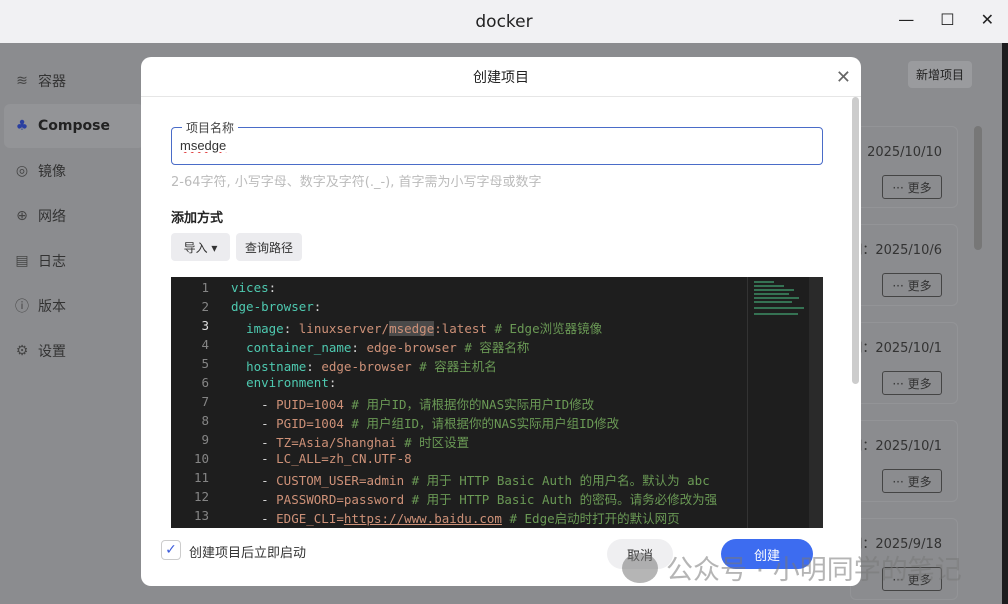 The image size is (1008, 604). I want to click on code-token: container_name, so click(299, 347).